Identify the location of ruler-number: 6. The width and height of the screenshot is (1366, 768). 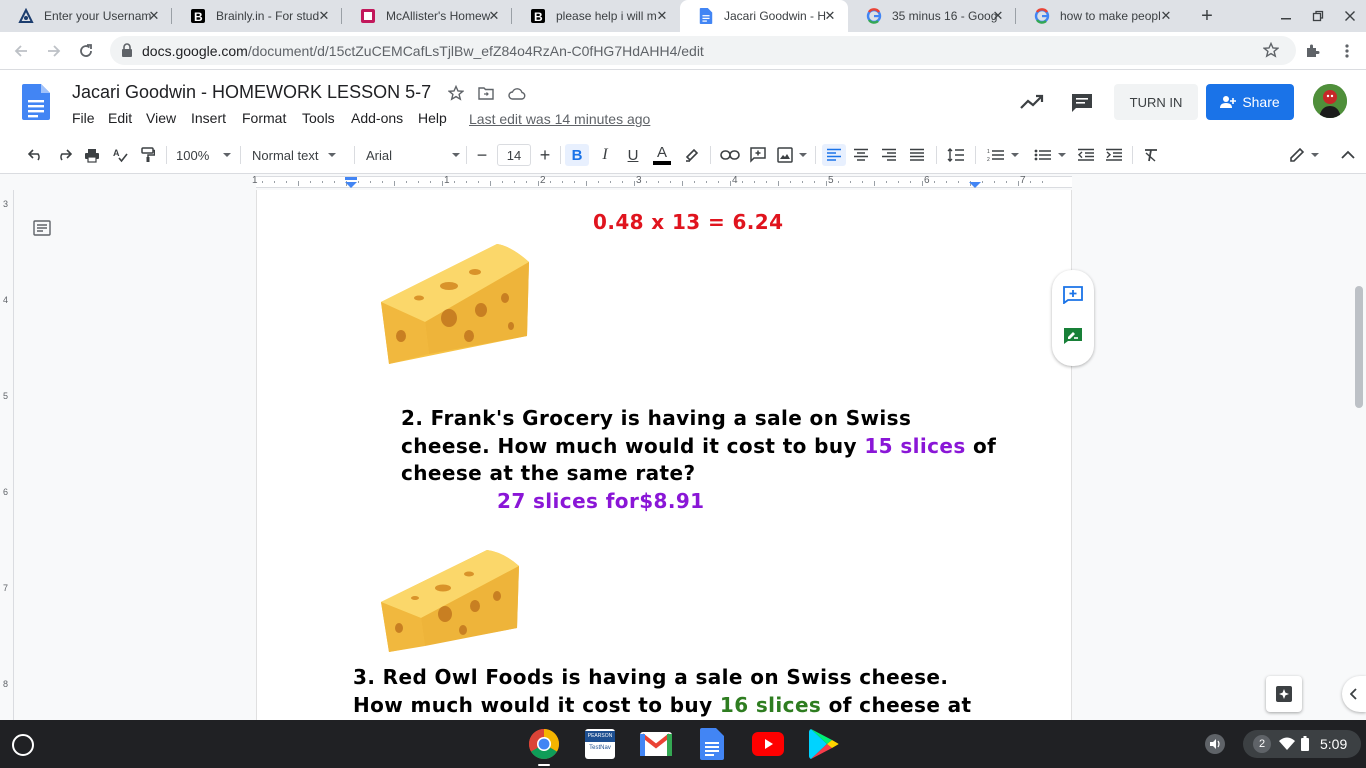
(6, 492).